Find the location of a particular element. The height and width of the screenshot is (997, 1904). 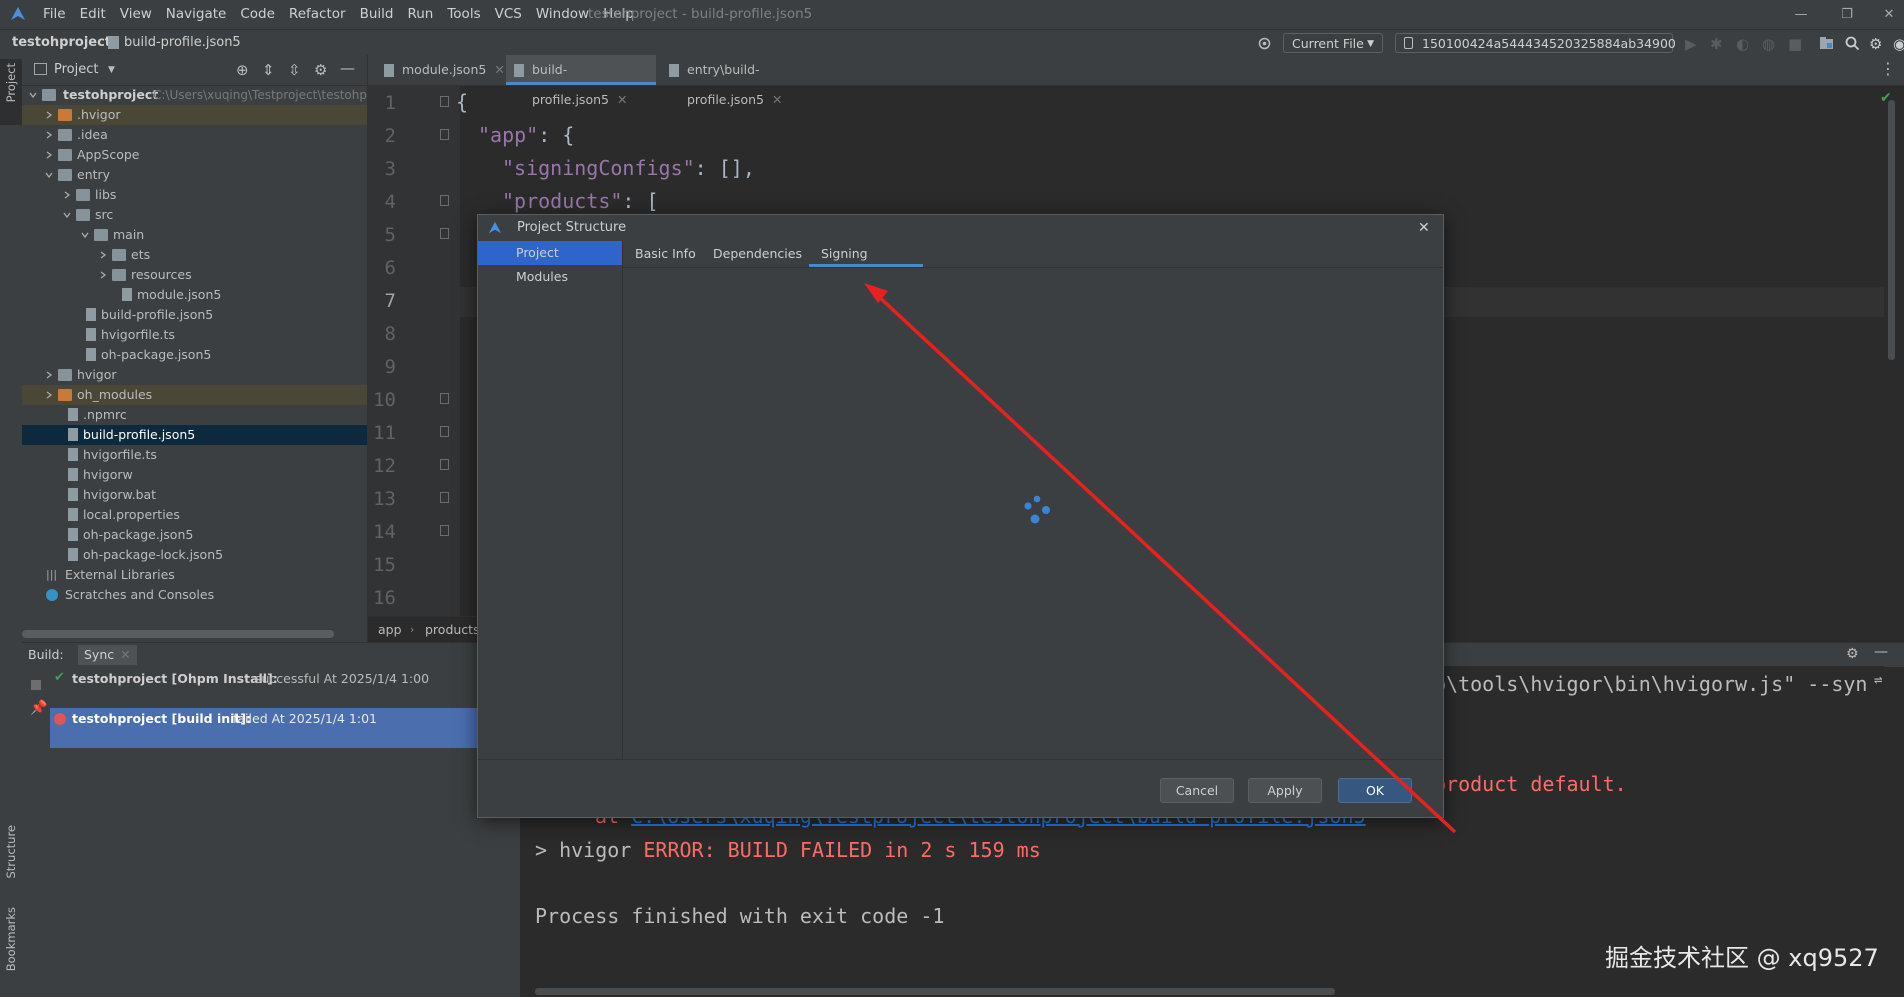

tree-item-scratches: Scratches and Consoles is located at coordinates (194, 595).